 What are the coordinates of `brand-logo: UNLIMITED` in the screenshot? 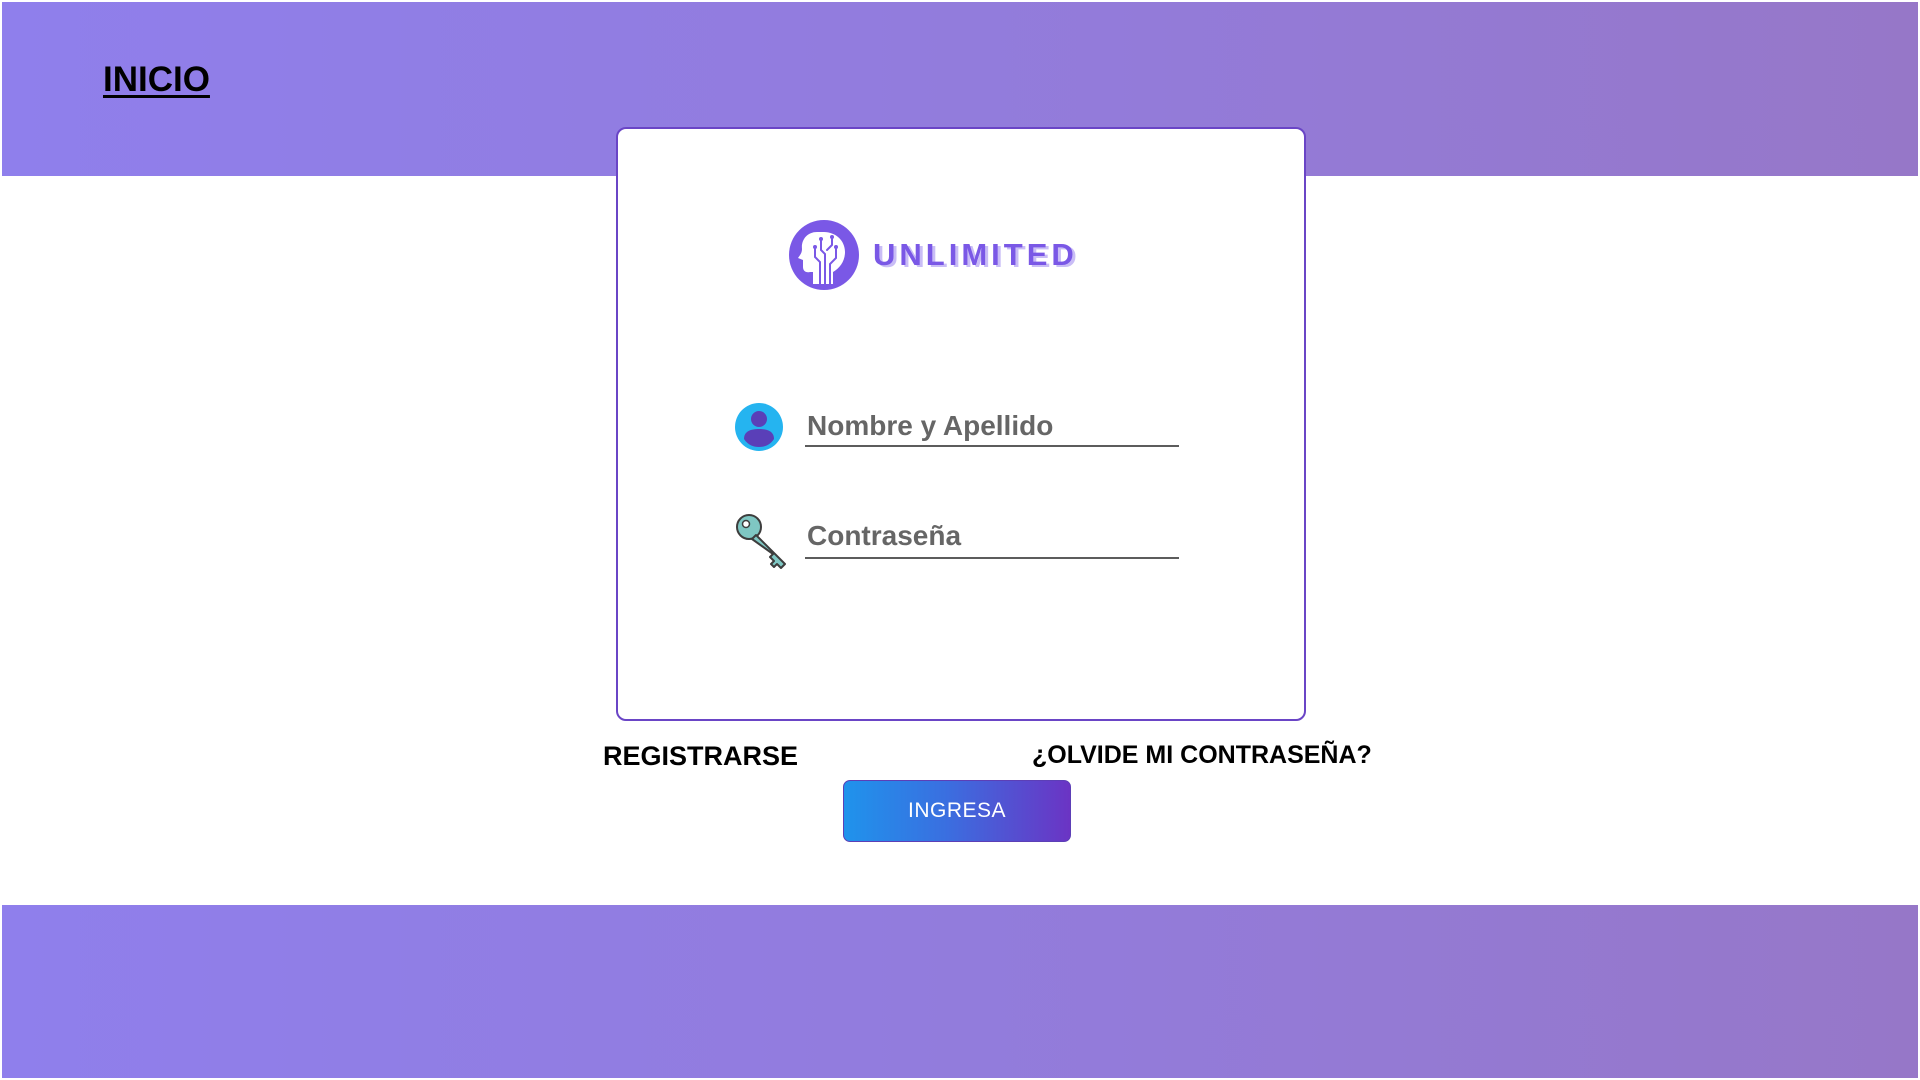 It's located at (932, 255).